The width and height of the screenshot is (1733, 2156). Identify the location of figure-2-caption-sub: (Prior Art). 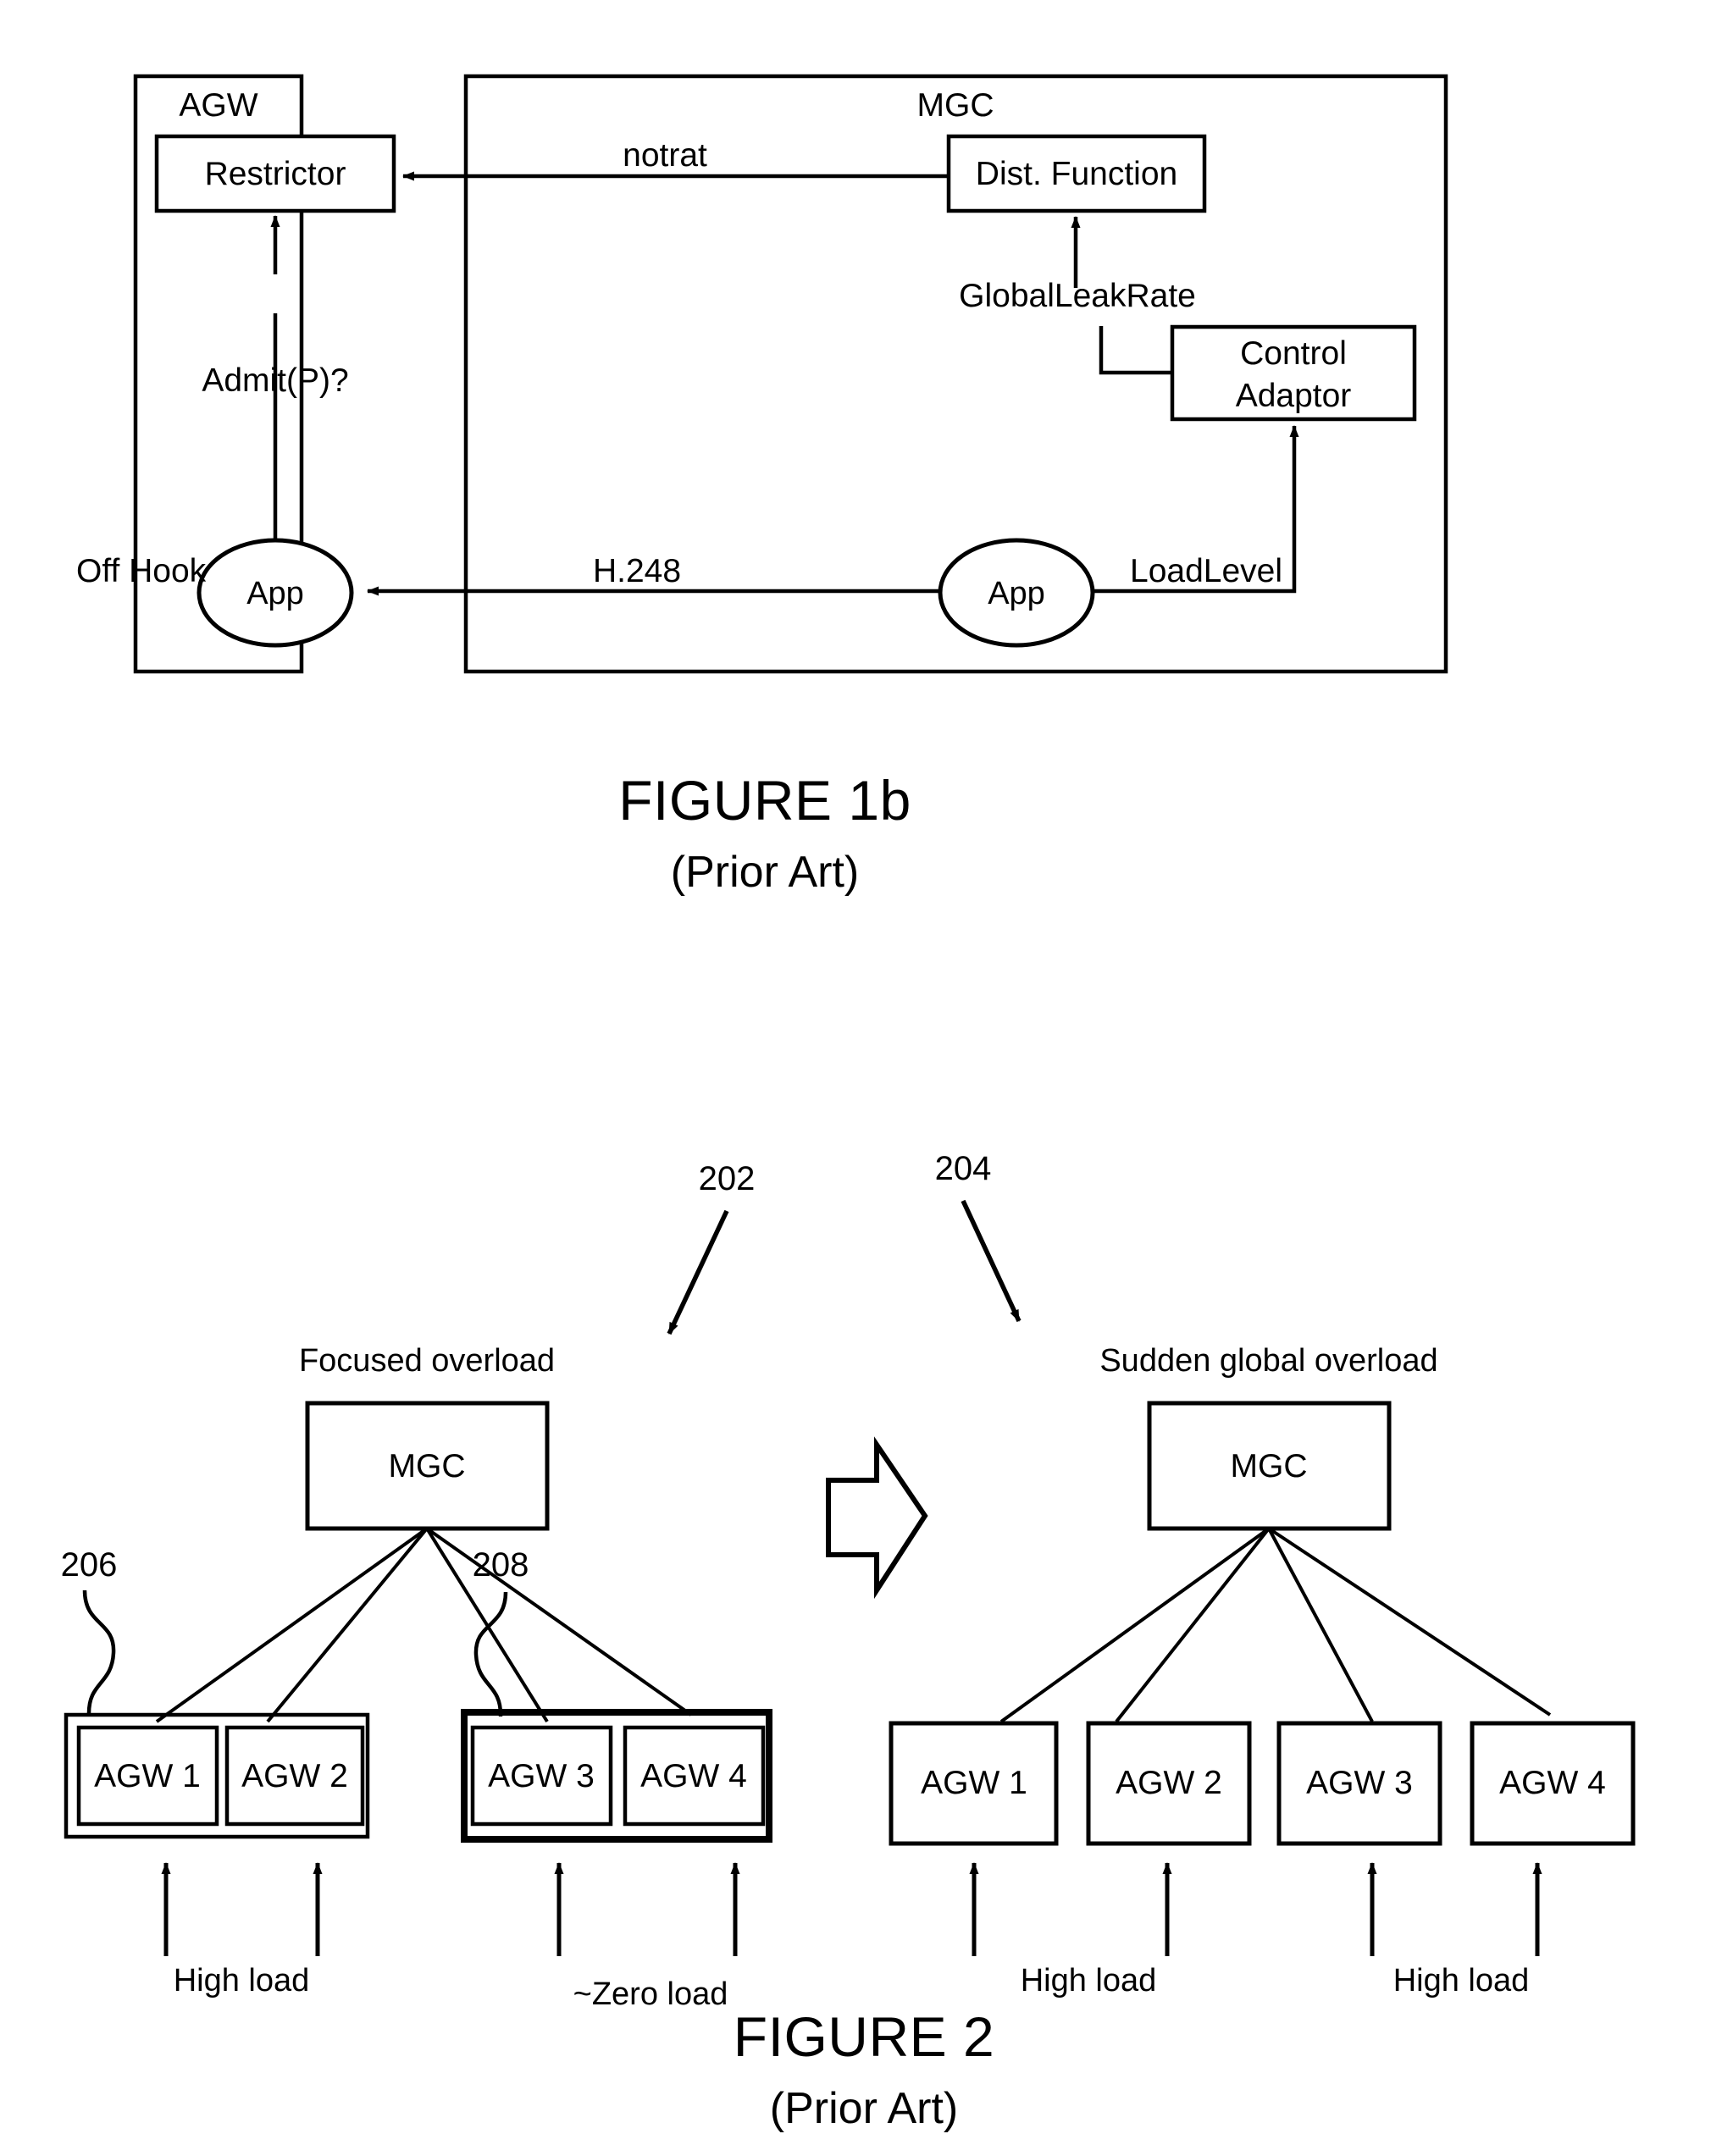
(864, 2108).